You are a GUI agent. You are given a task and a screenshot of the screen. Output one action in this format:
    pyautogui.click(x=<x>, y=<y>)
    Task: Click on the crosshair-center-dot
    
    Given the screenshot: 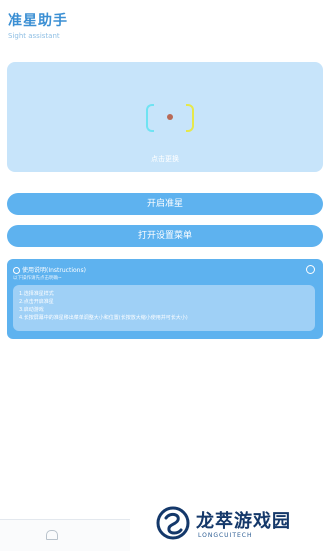 What is the action you would take?
    pyautogui.click(x=170, y=117)
    